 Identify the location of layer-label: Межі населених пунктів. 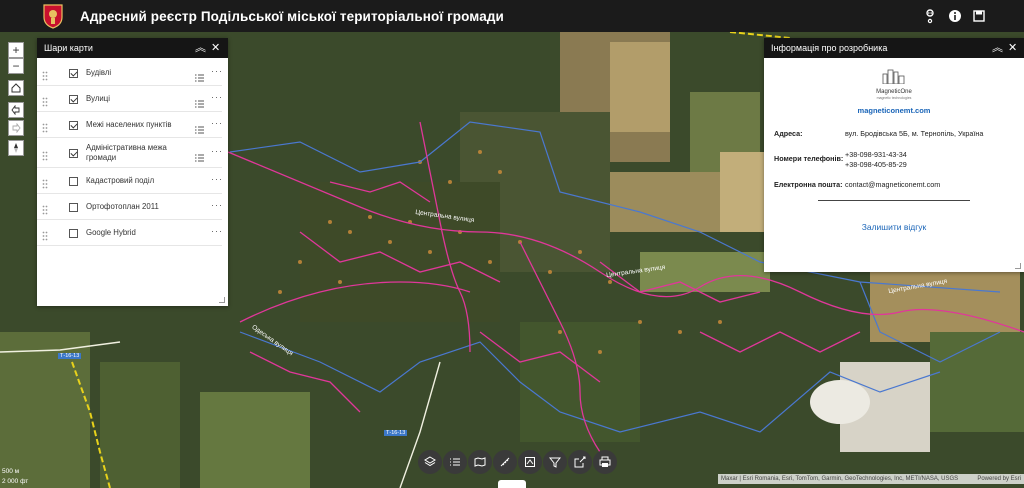
(129, 124).